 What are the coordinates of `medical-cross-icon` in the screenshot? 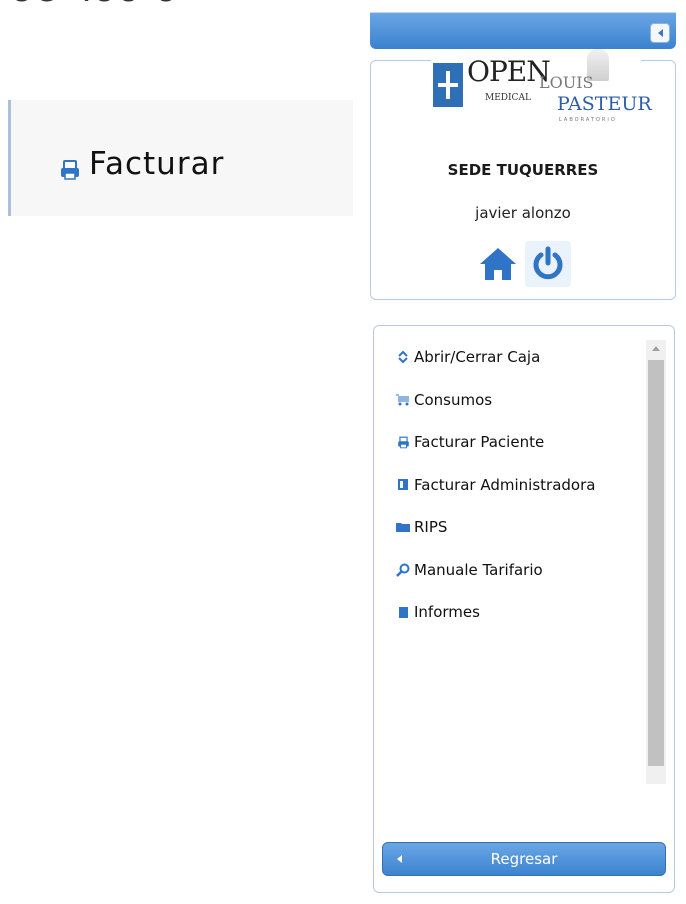 It's located at (448, 85).